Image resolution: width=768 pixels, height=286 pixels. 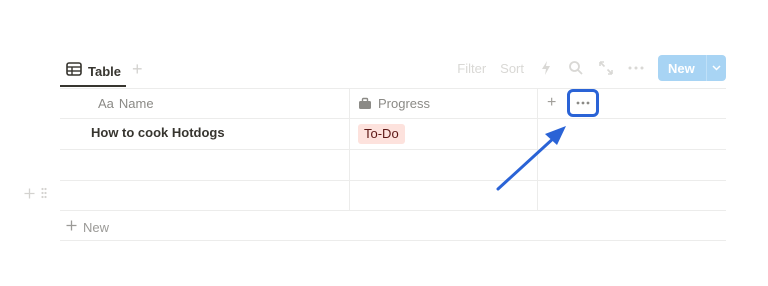 What do you see at coordinates (96, 227) in the screenshot?
I see `new-row-label: New` at bounding box center [96, 227].